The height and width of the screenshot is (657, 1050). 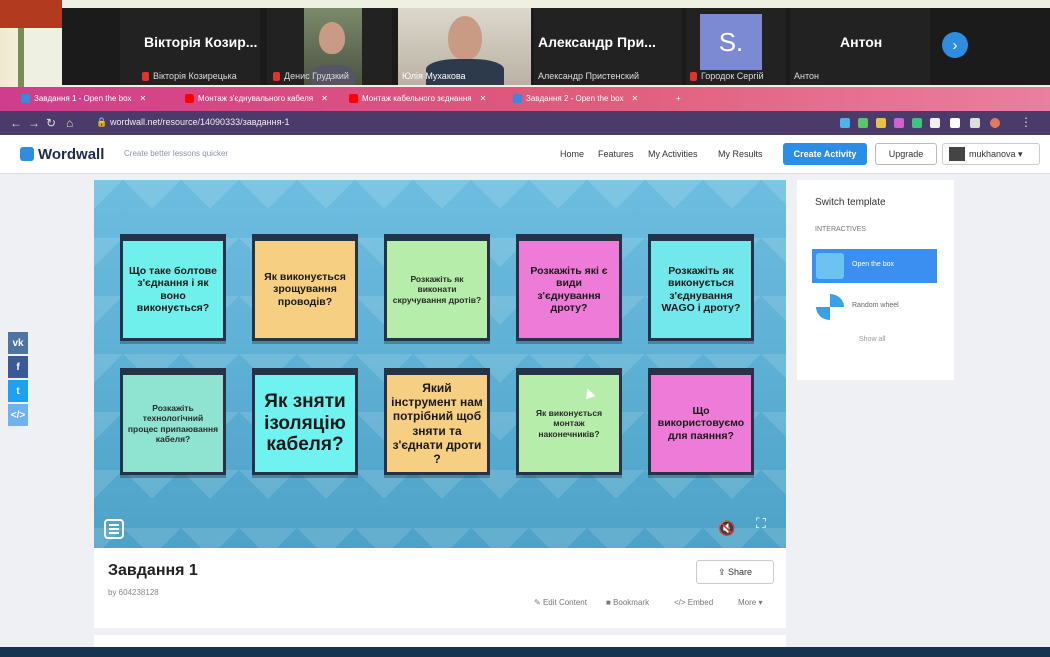 What do you see at coordinates (464, 46) in the screenshot?
I see `participant-tile-active: Юлія Мухакова` at bounding box center [464, 46].